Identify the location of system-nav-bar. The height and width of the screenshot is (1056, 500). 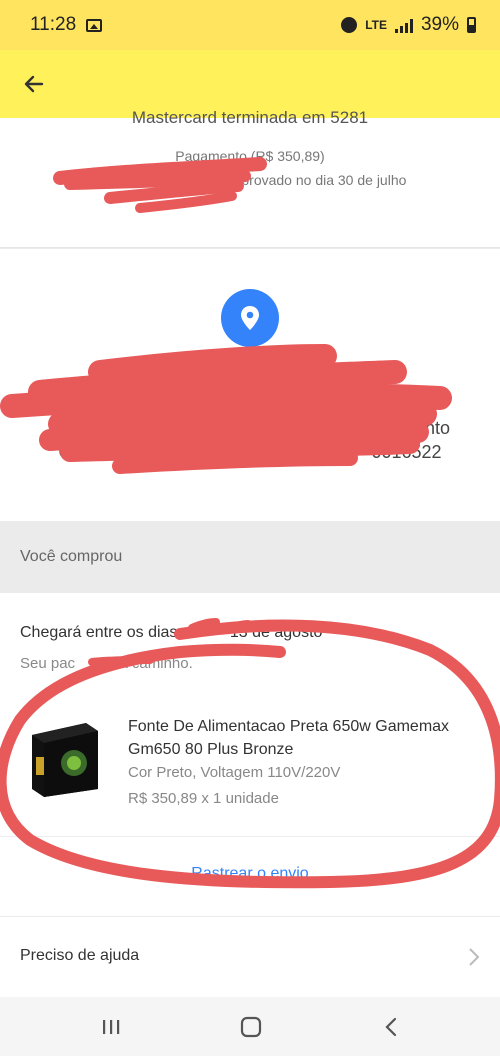
(250, 1026).